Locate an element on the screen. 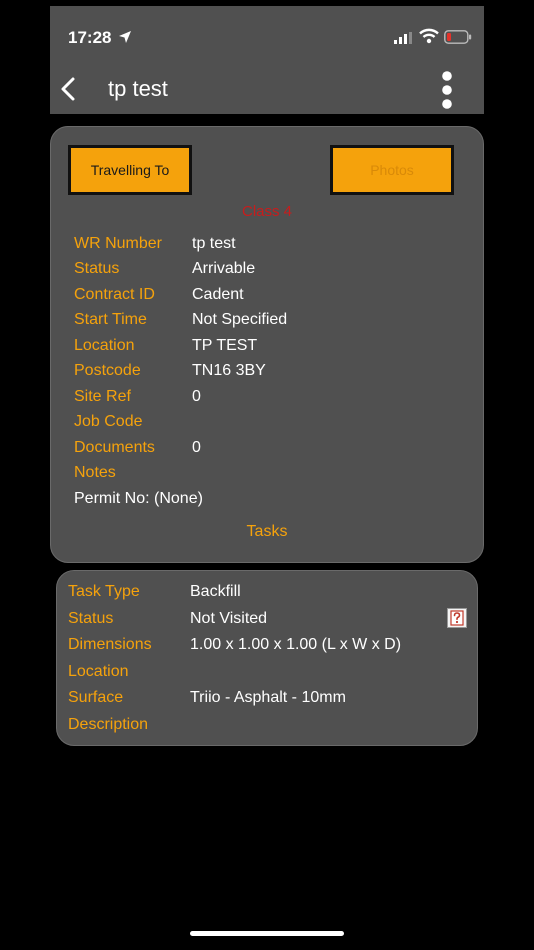 The width and height of the screenshot is (534, 950). field-value: Cadent is located at coordinates (218, 294).